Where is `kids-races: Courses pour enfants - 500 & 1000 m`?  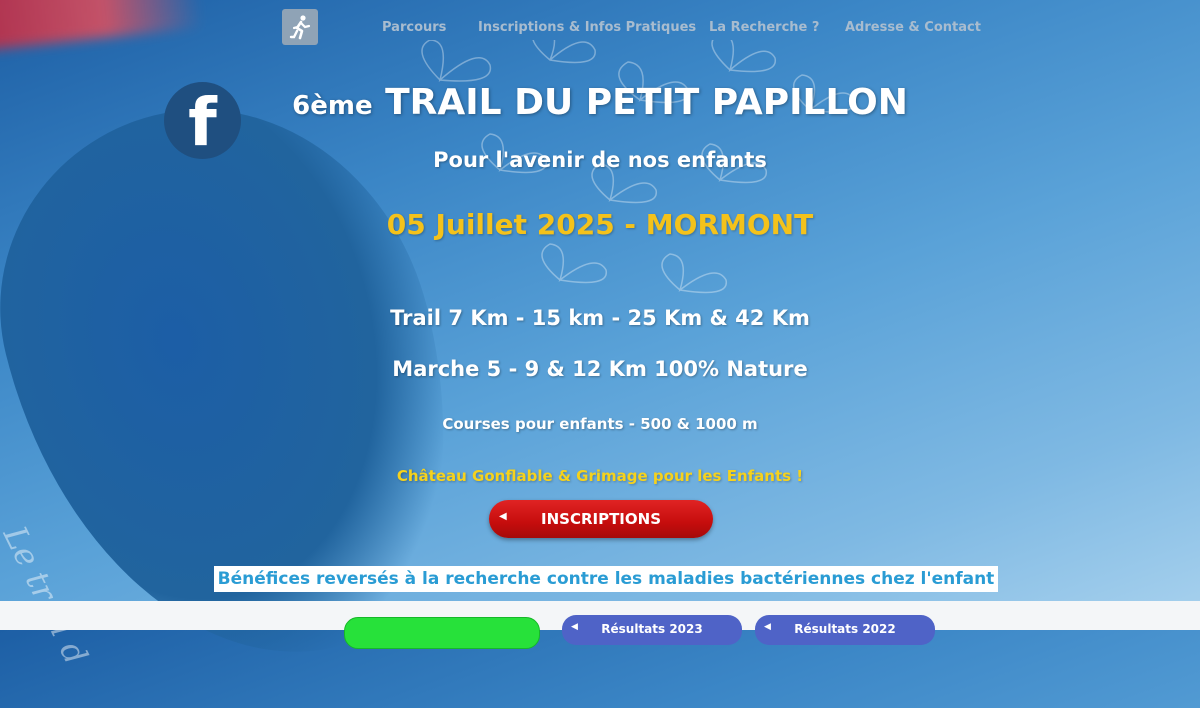 kids-races: Courses pour enfants - 500 & 1000 m is located at coordinates (600, 424).